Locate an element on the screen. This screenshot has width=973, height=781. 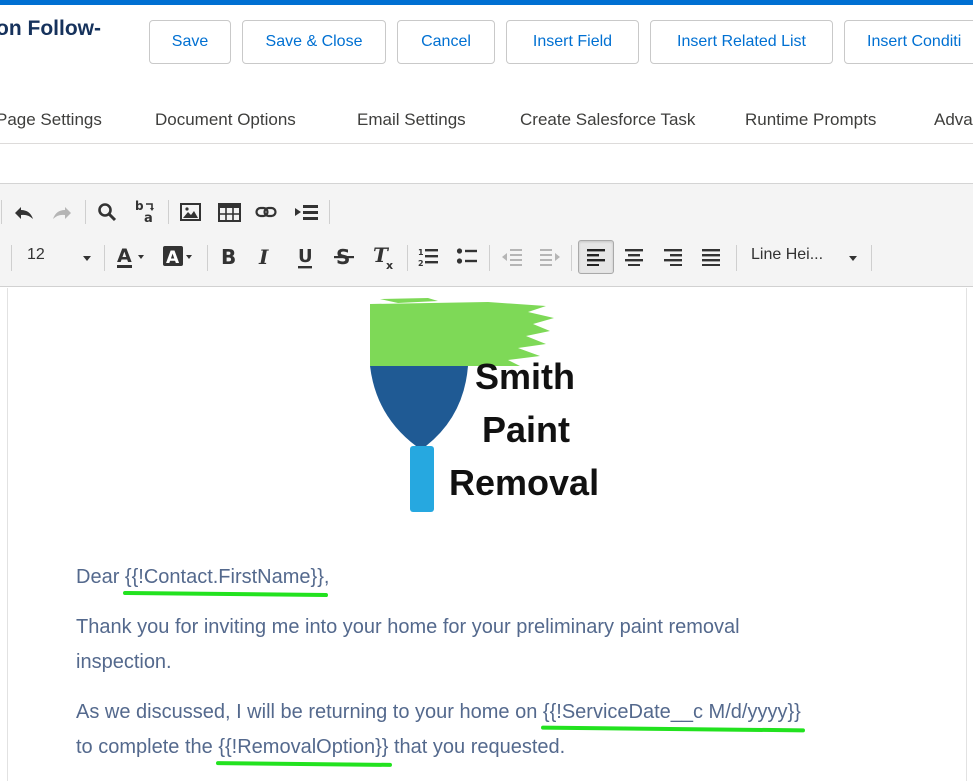
strikethrough-icon: S is located at coordinates (344, 257).